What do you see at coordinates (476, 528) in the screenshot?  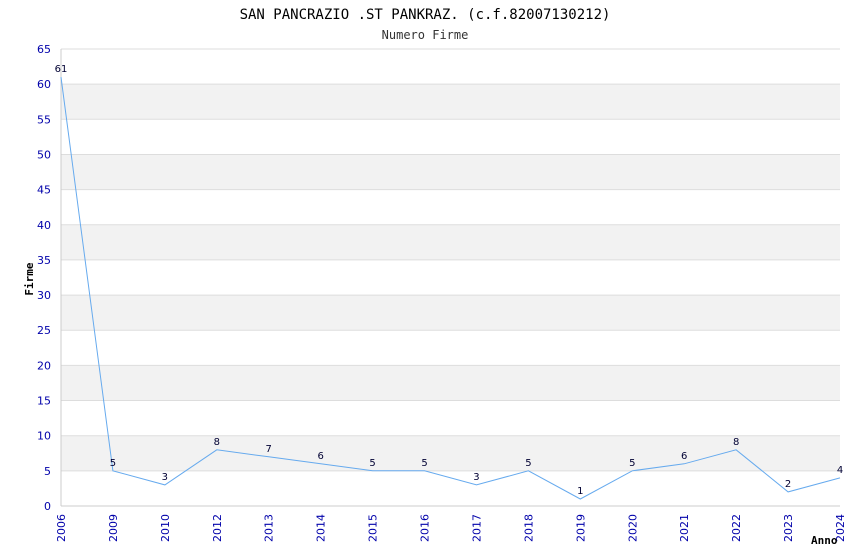 I see `x-tick-label: 2017` at bounding box center [476, 528].